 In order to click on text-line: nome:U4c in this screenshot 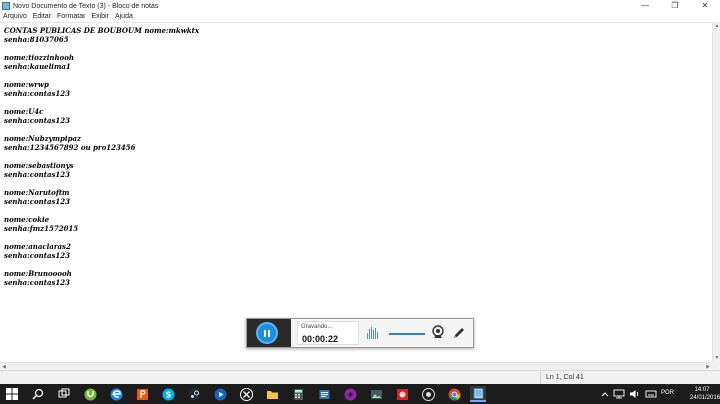, I will do `click(24, 111)`.